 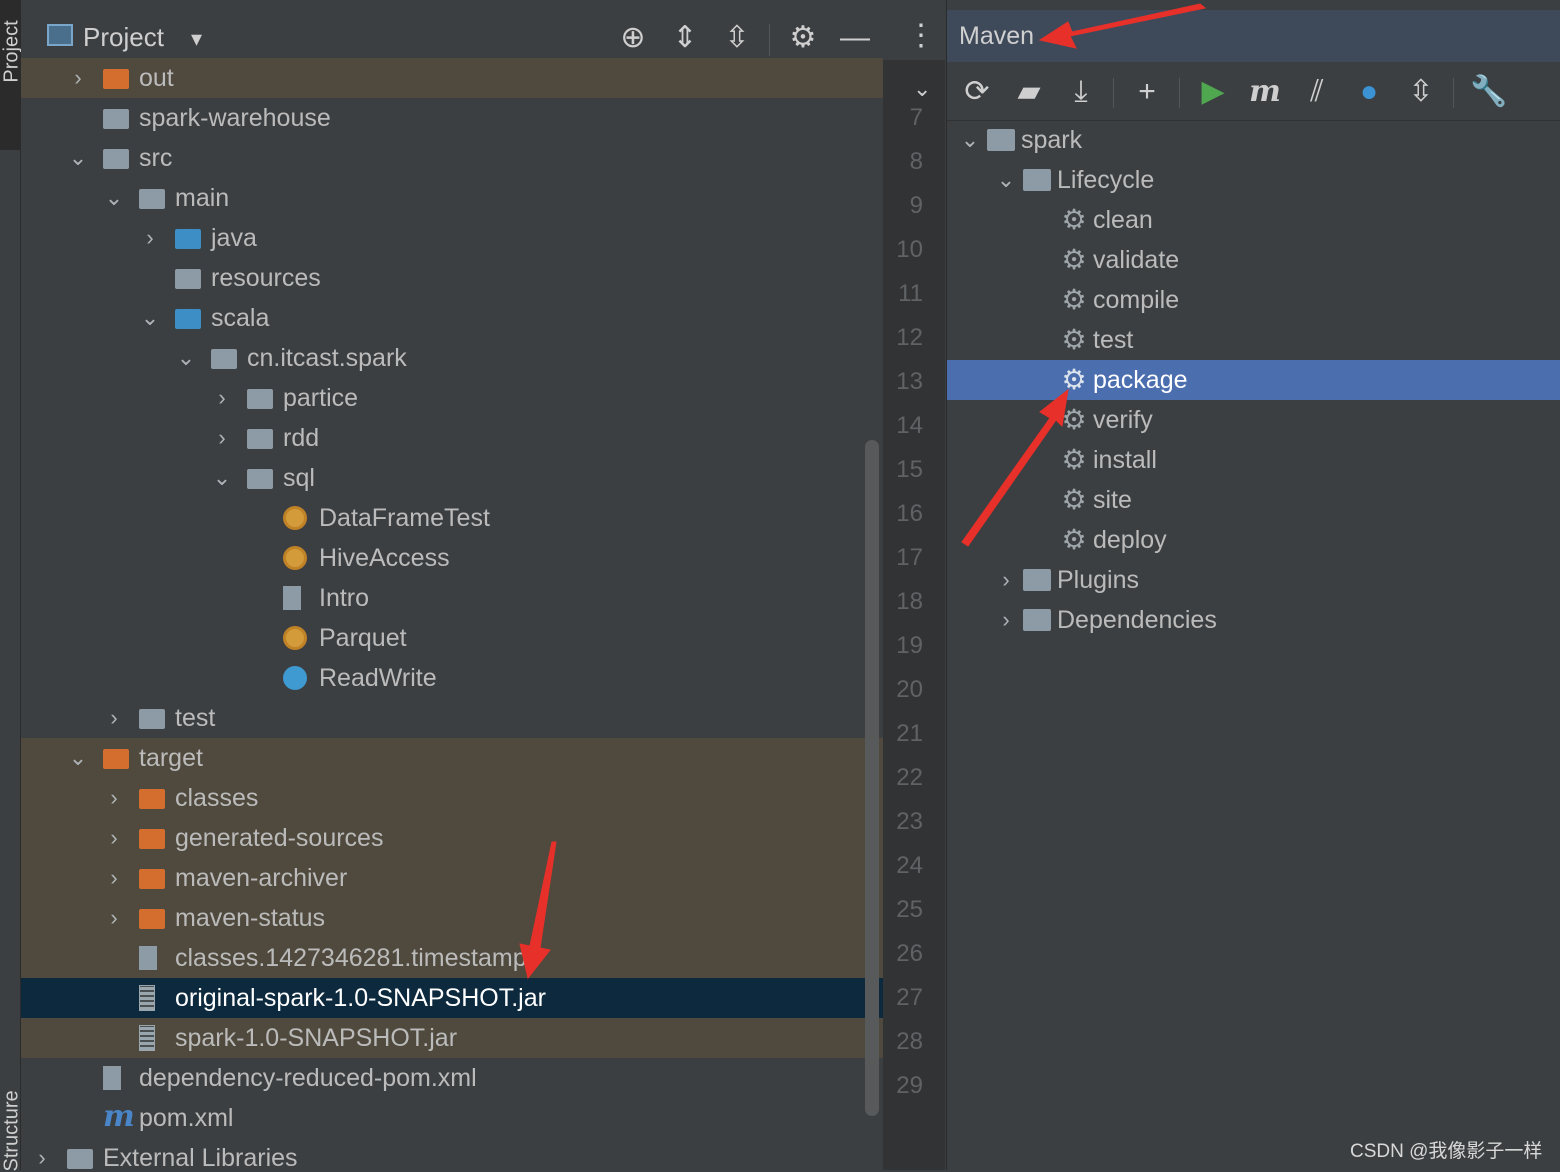 I want to click on toggle-offline-icon: ⫽, so click(x=1317, y=92).